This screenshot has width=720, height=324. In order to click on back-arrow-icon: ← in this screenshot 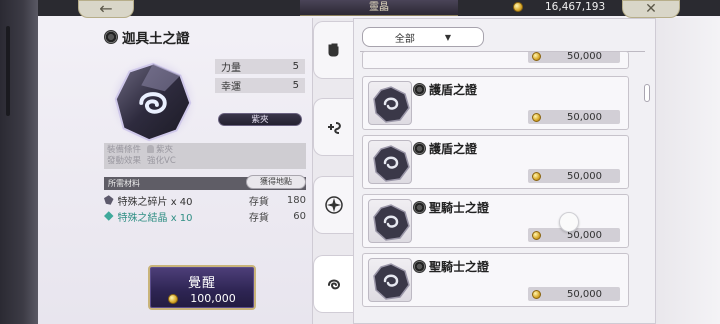, I will do `click(106, 9)`.